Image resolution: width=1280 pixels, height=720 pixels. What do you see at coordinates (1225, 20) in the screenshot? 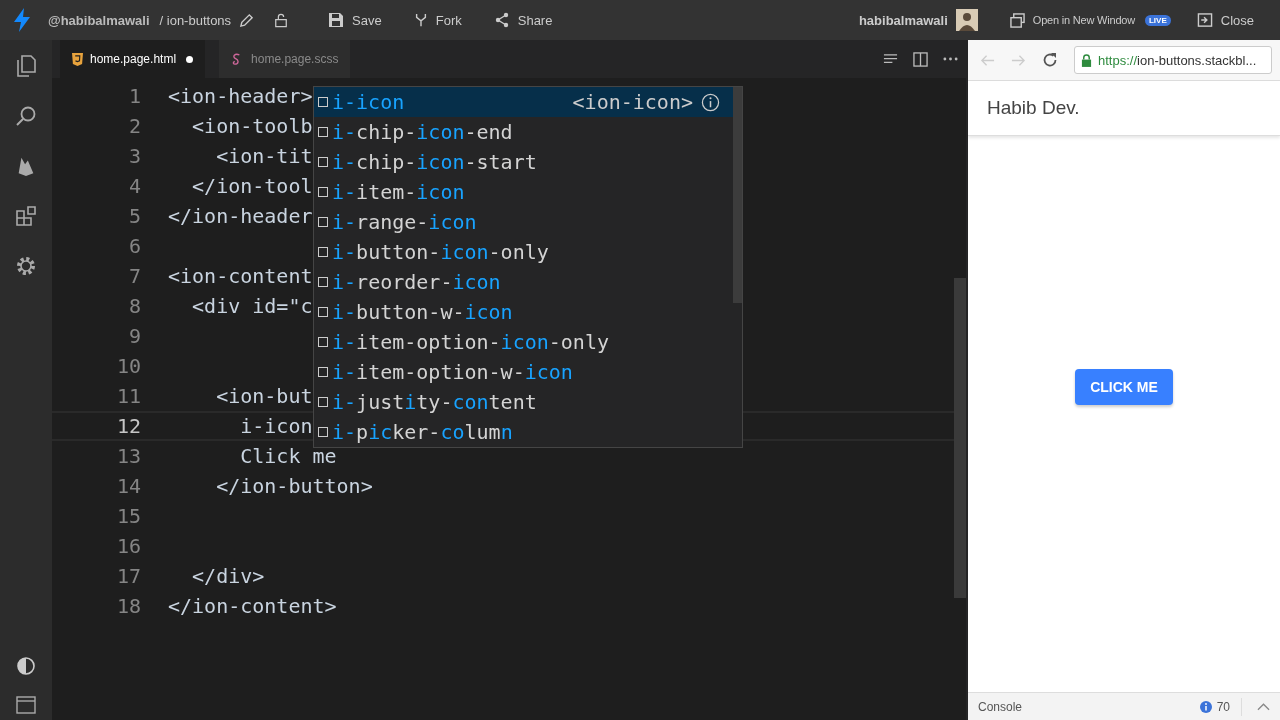
I see `close-button: Close` at bounding box center [1225, 20].